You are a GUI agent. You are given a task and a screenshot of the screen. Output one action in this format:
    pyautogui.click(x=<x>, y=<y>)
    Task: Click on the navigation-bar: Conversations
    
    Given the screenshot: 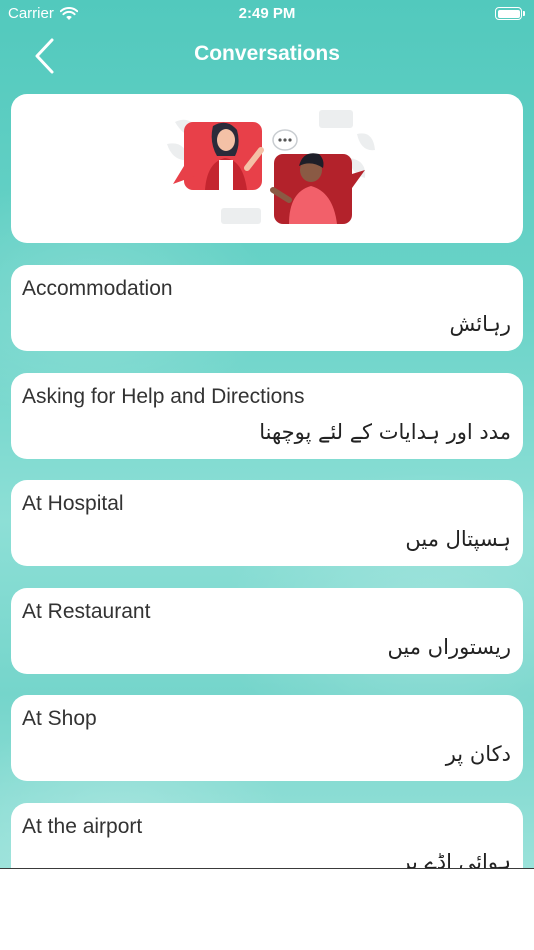 What is the action you would take?
    pyautogui.click(x=267, y=55)
    